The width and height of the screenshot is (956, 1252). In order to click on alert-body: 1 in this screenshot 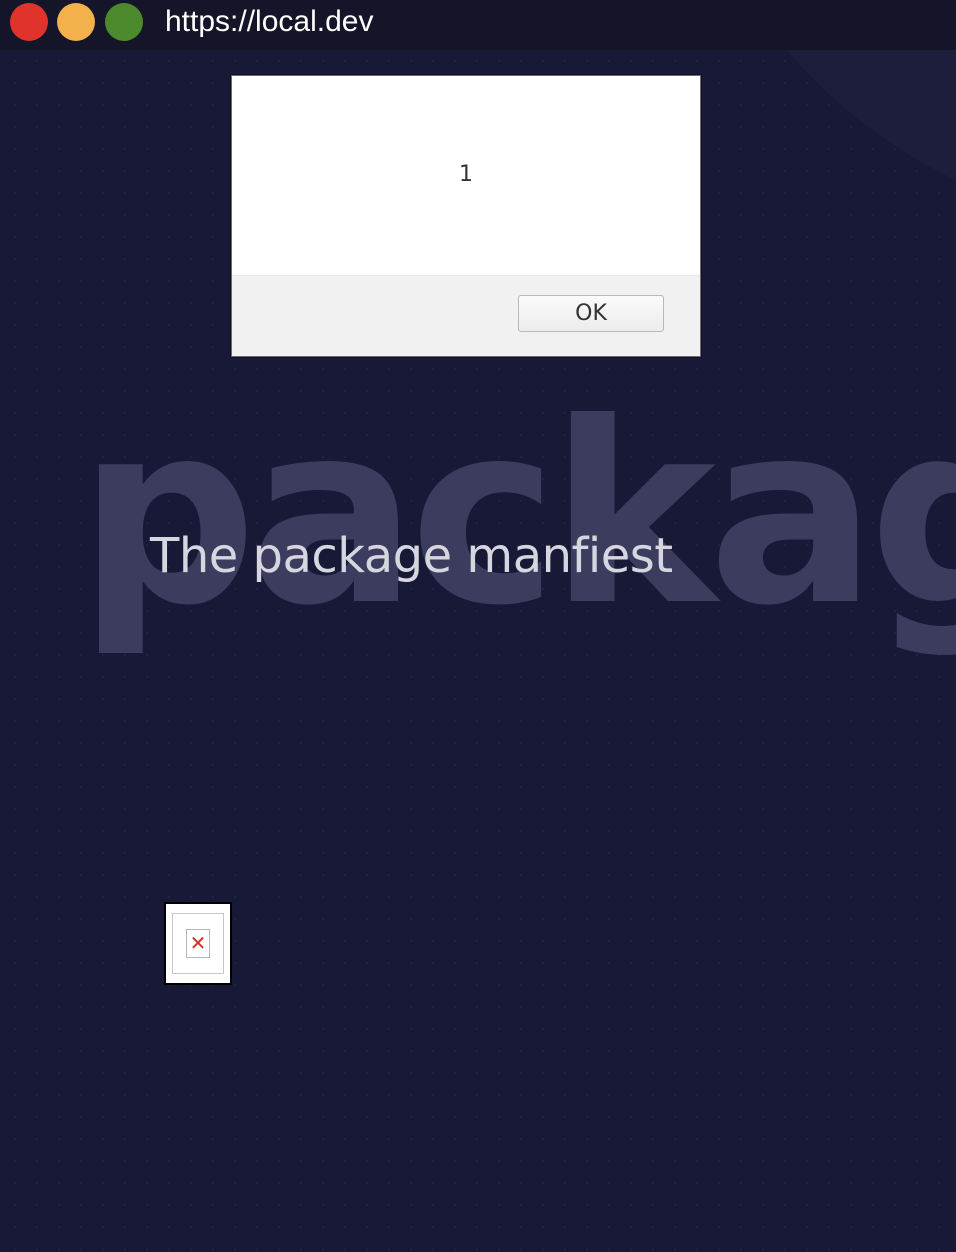, I will do `click(466, 175)`.